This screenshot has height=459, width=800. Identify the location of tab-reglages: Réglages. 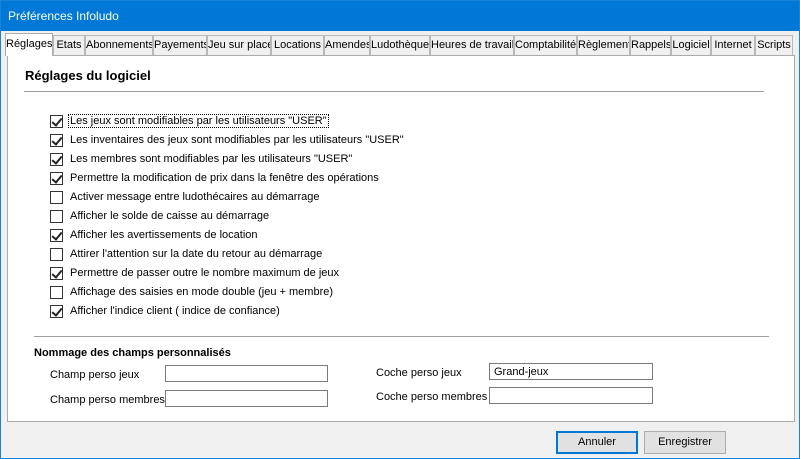
(29, 44).